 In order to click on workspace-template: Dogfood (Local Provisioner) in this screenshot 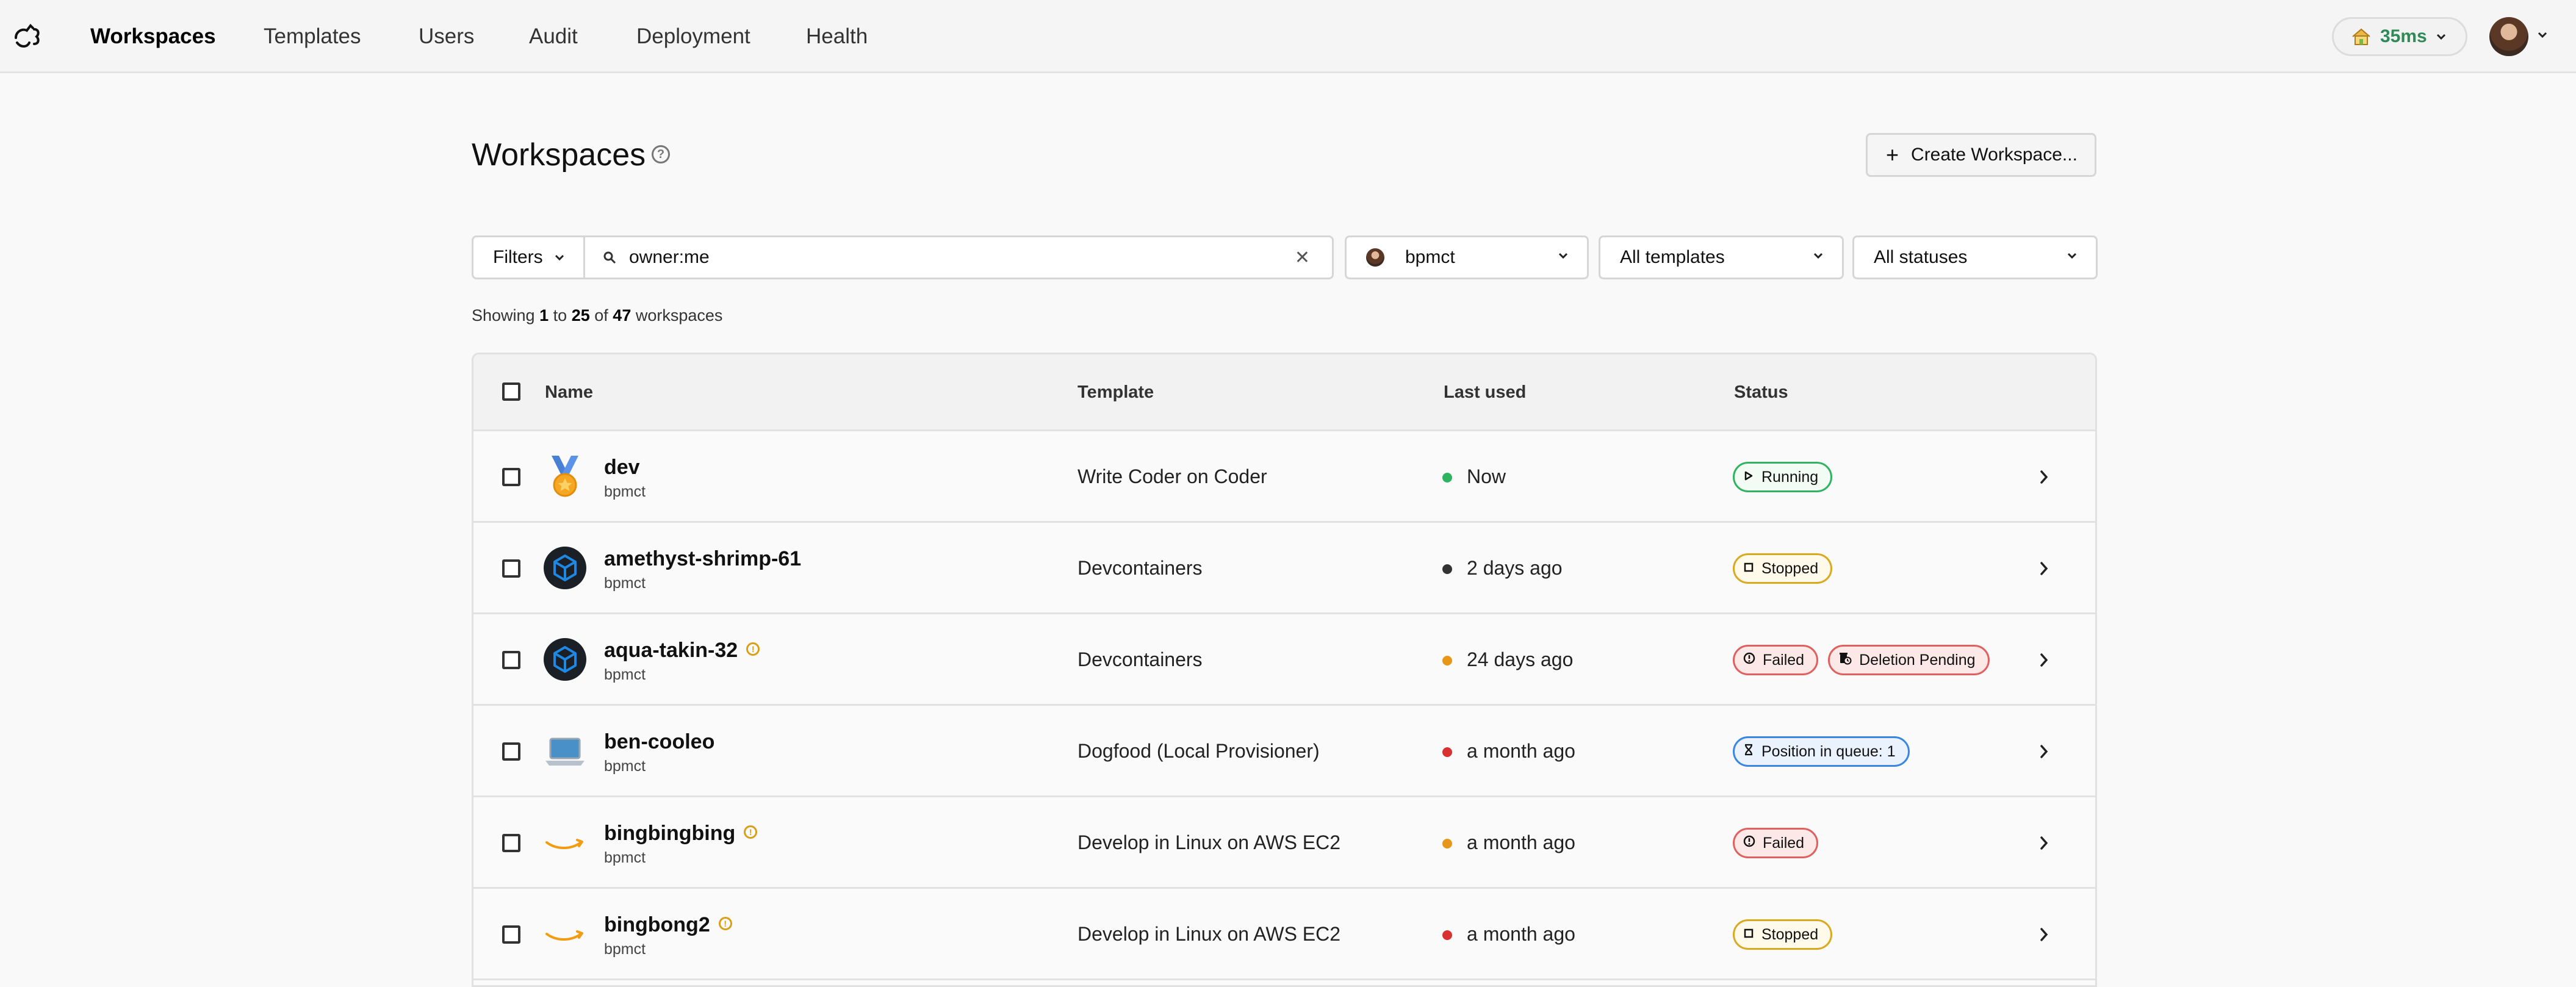, I will do `click(1199, 751)`.